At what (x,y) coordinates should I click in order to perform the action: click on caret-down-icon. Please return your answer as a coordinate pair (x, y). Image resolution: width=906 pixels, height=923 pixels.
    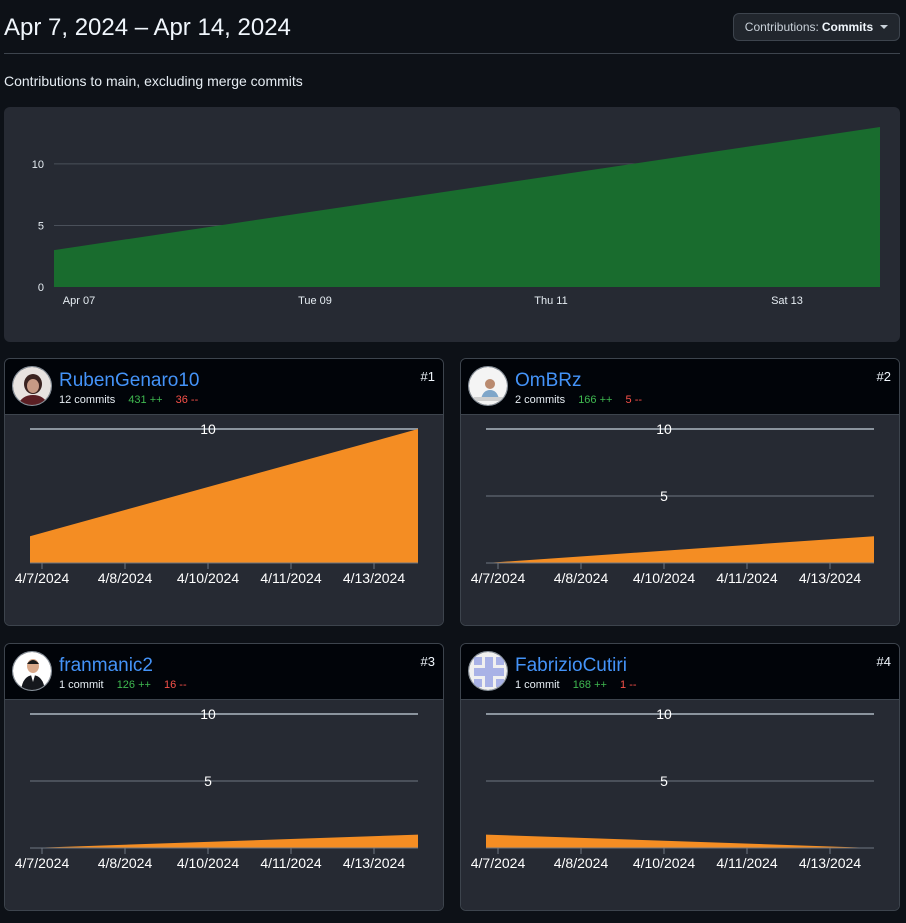
    Looking at the image, I should click on (884, 27).